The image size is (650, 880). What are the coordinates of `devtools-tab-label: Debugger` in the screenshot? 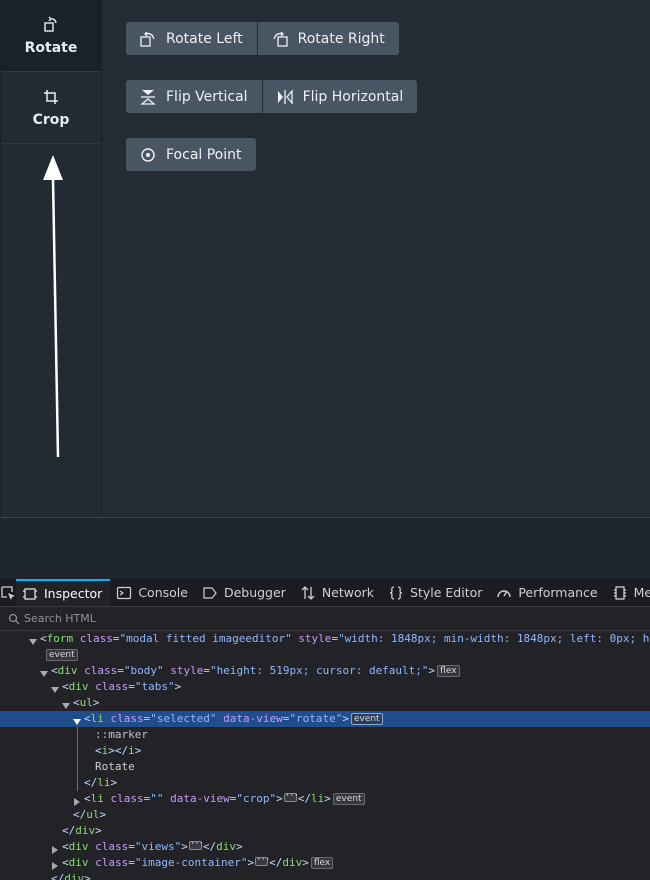 It's located at (254, 592).